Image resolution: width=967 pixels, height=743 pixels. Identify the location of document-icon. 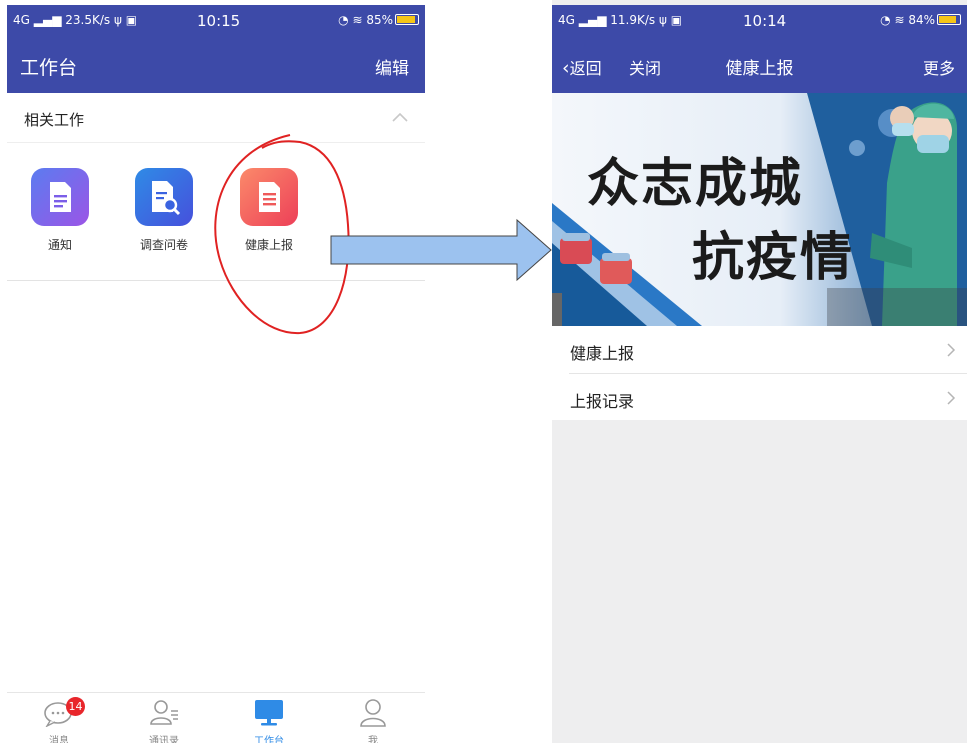
(60, 197).